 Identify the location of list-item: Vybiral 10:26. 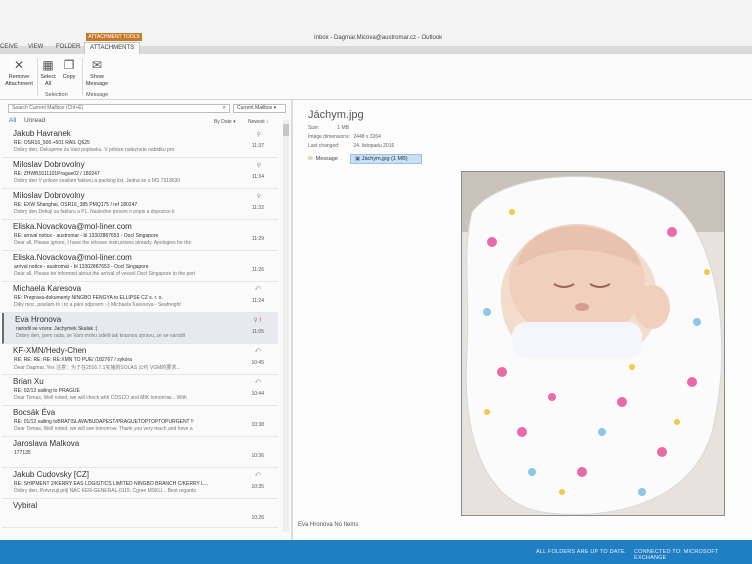
(140, 513).